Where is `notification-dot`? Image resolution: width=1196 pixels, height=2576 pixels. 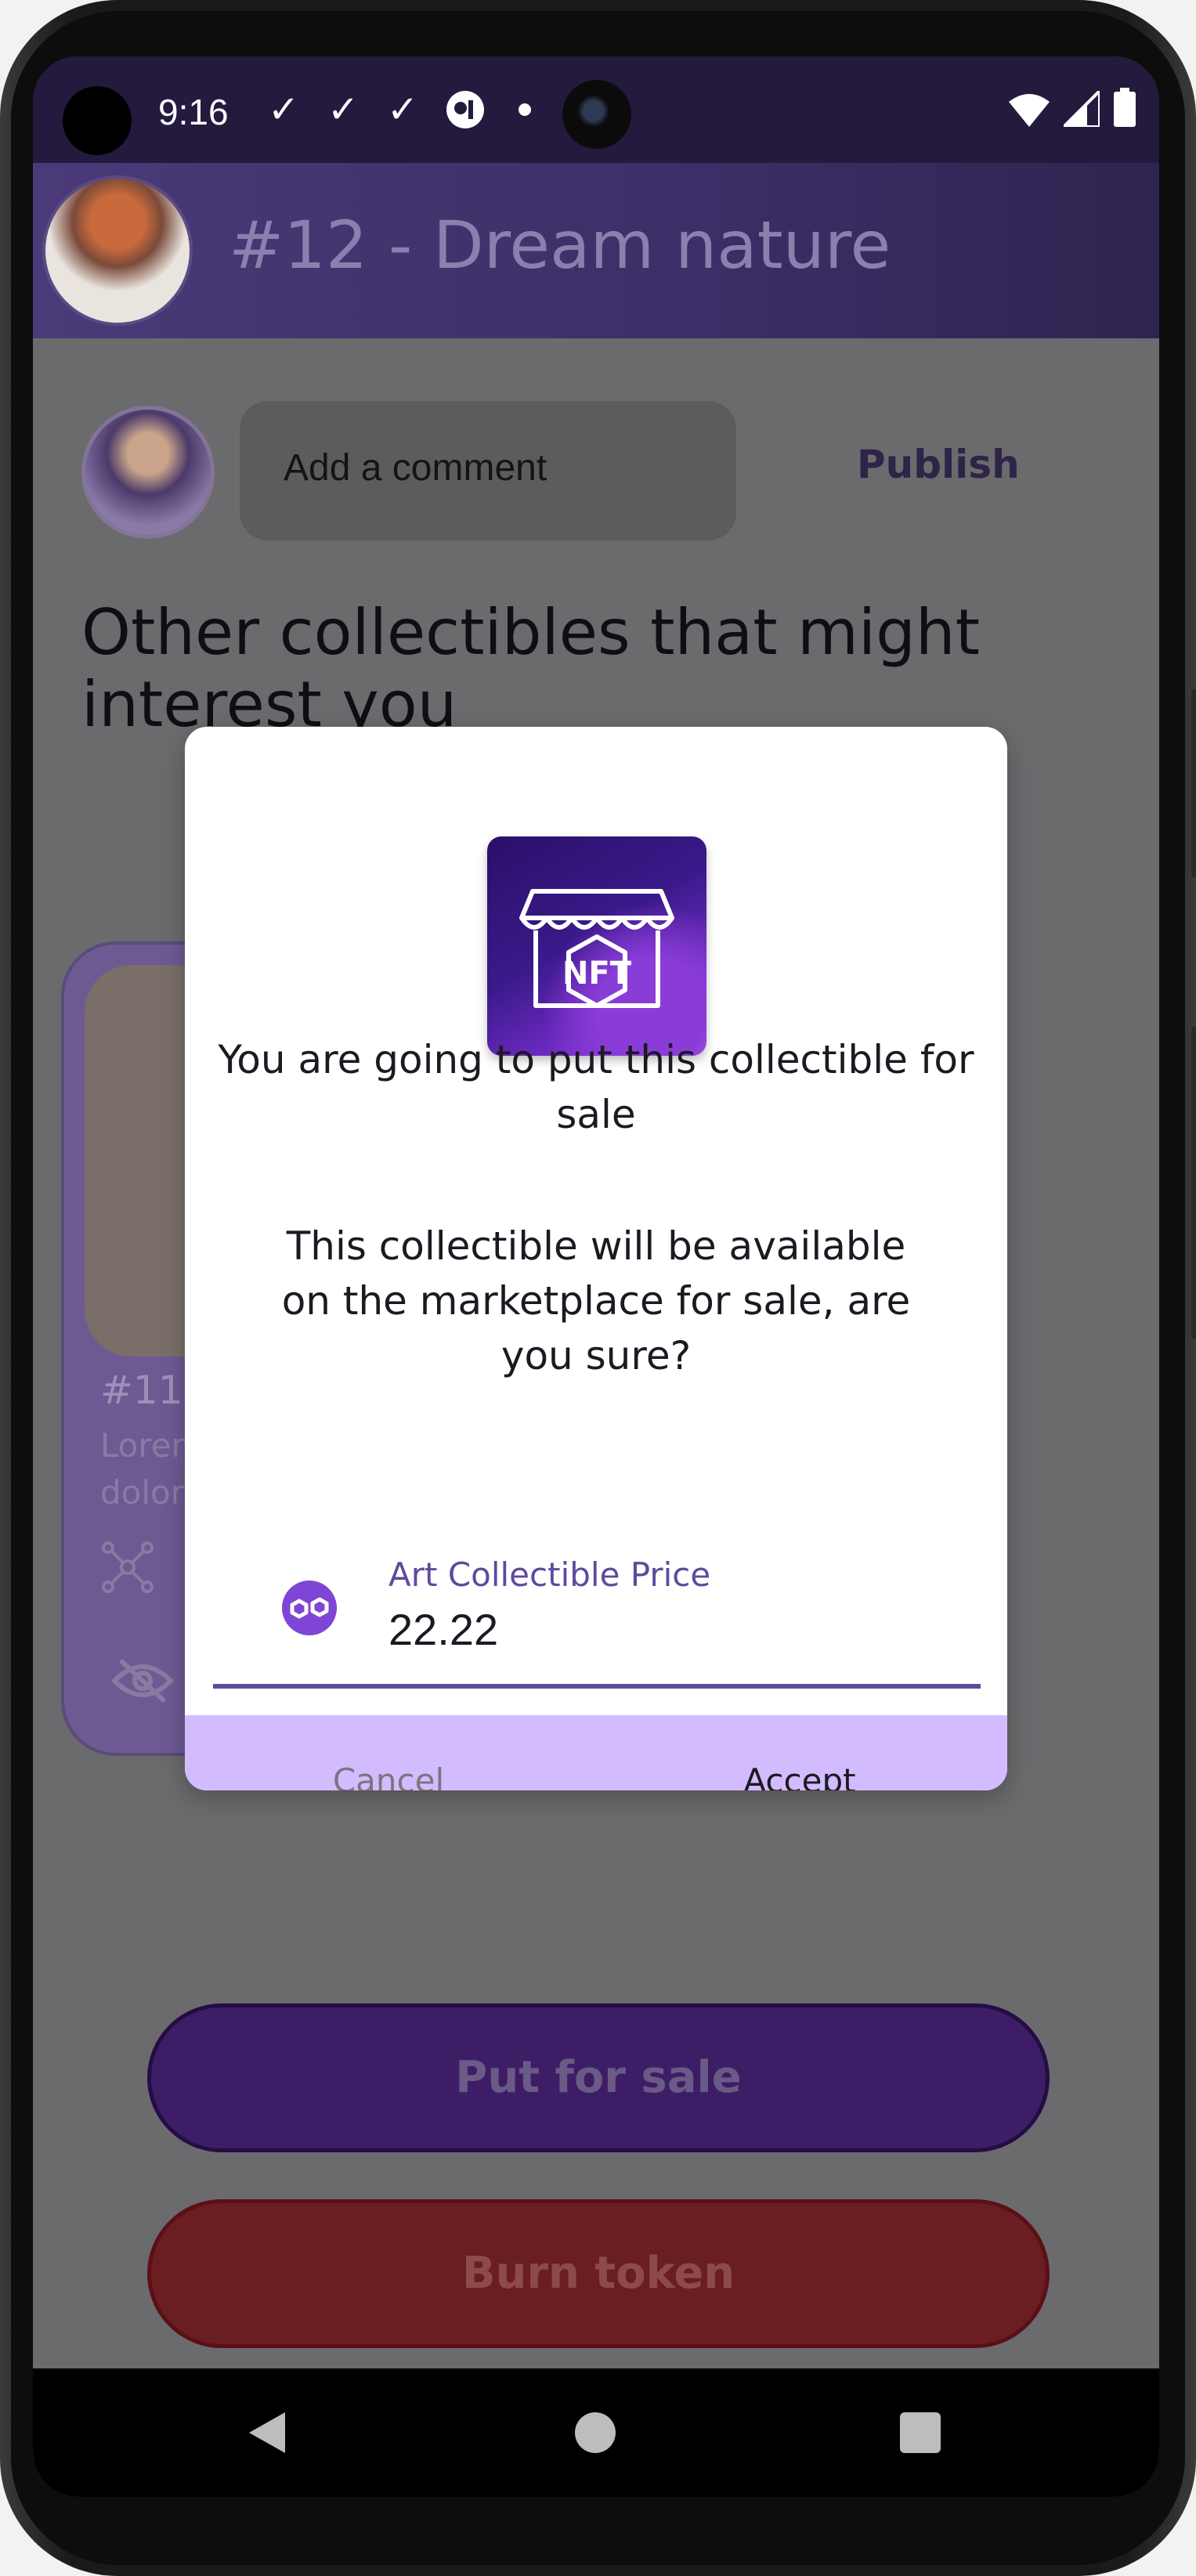 notification-dot is located at coordinates (525, 109).